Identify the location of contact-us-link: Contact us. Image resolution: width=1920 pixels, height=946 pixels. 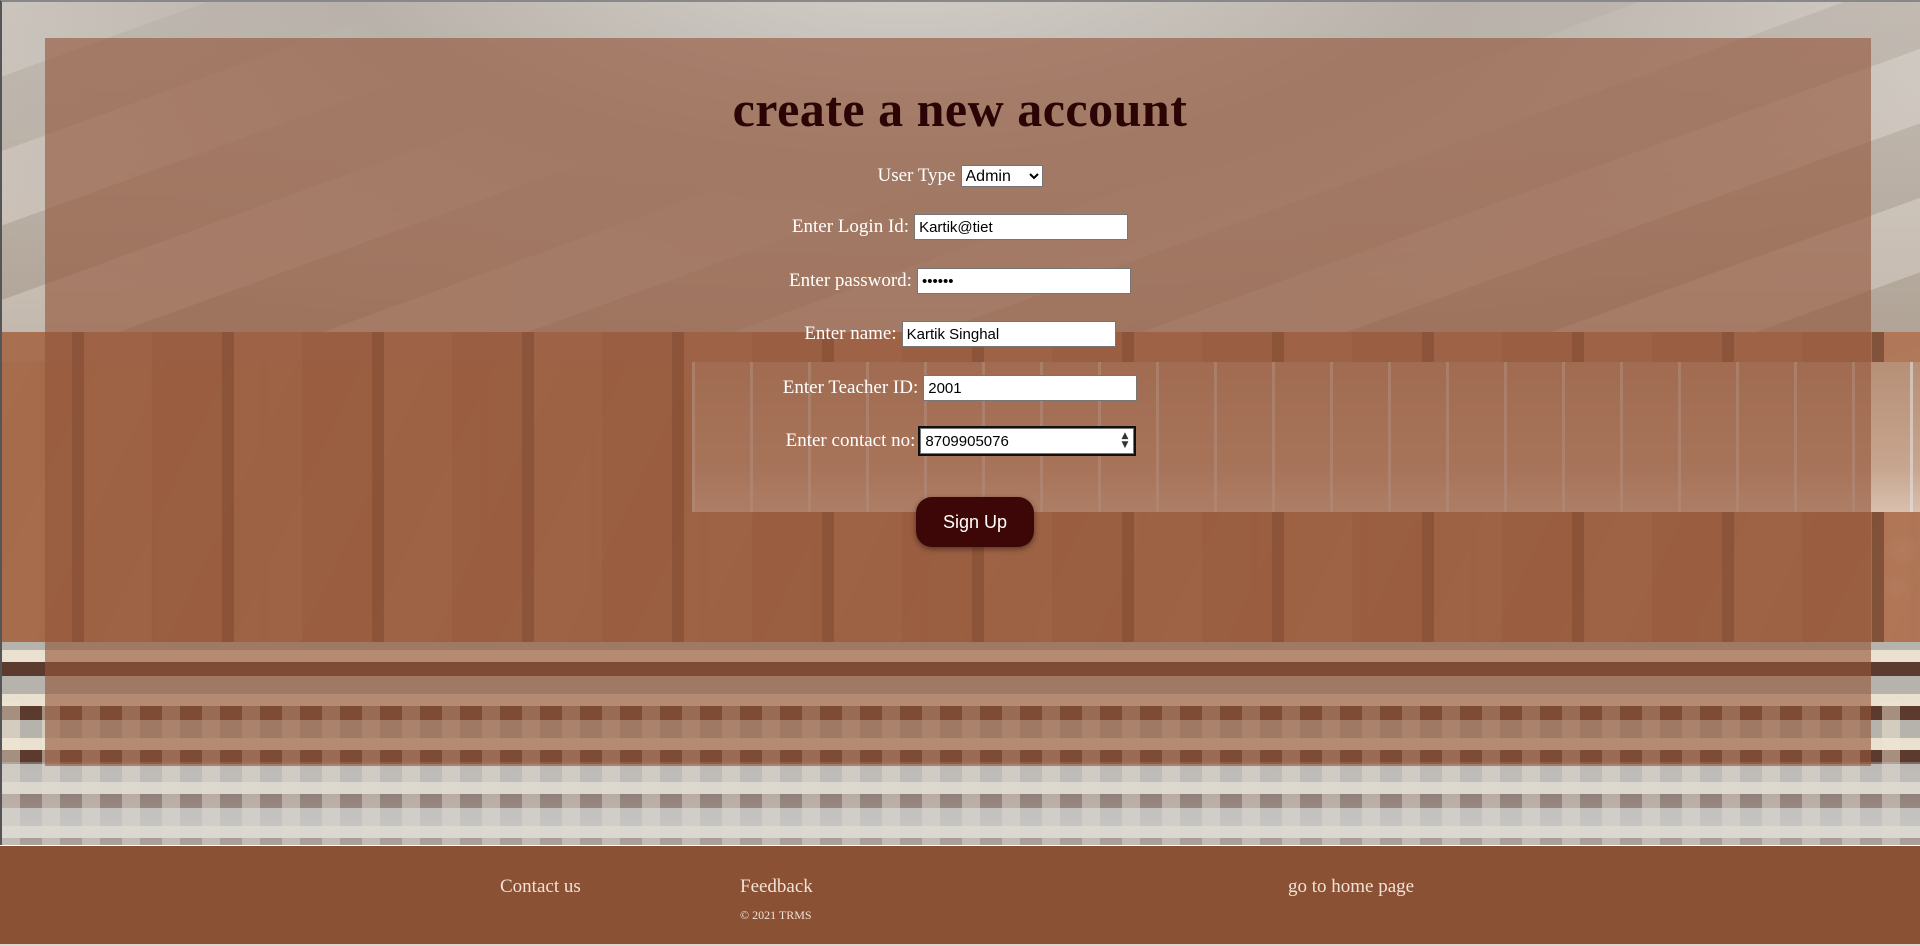
(540, 887).